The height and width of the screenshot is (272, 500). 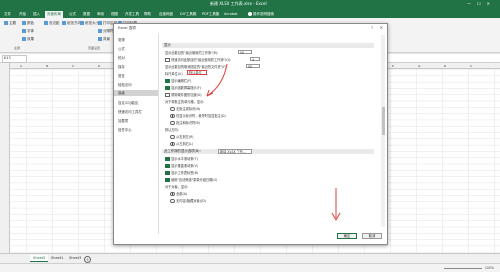 I want to click on nav-item-customize-ribbon: 自定义功能区, so click(x=128, y=102).